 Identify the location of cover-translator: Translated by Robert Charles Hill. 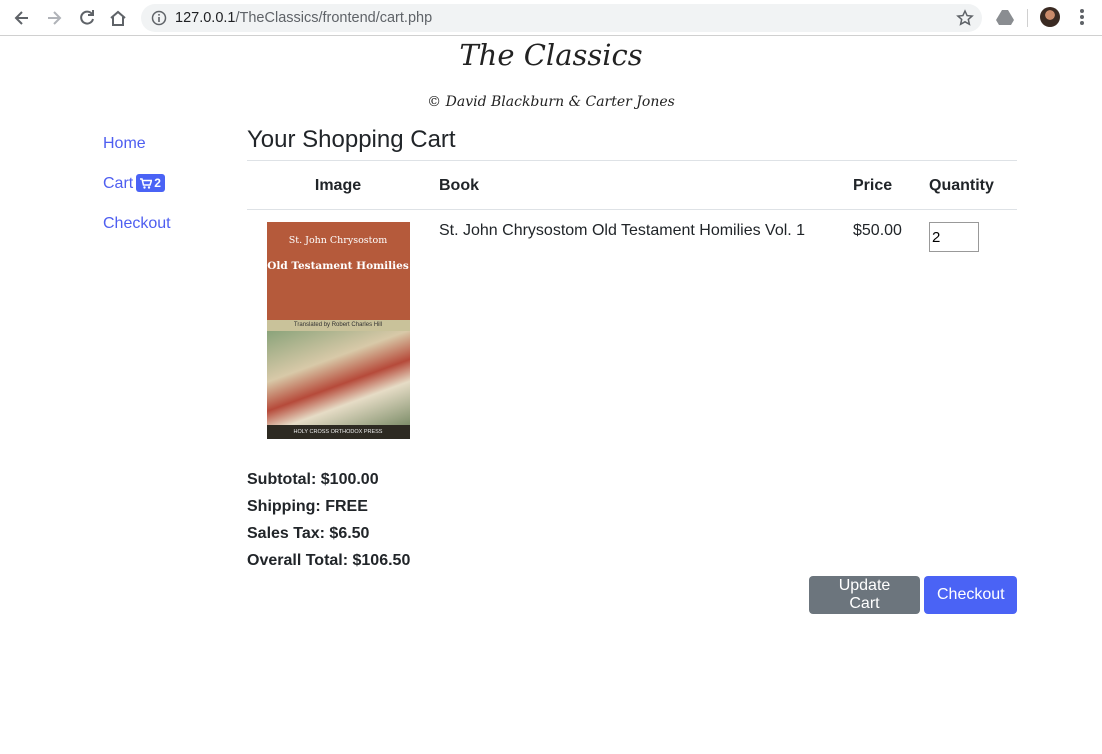
(338, 325).